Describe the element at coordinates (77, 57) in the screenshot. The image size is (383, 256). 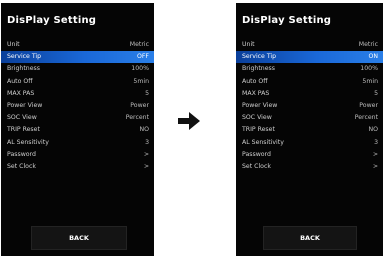
I see `setting-row-service-tip: Service Tip OFF` at that location.